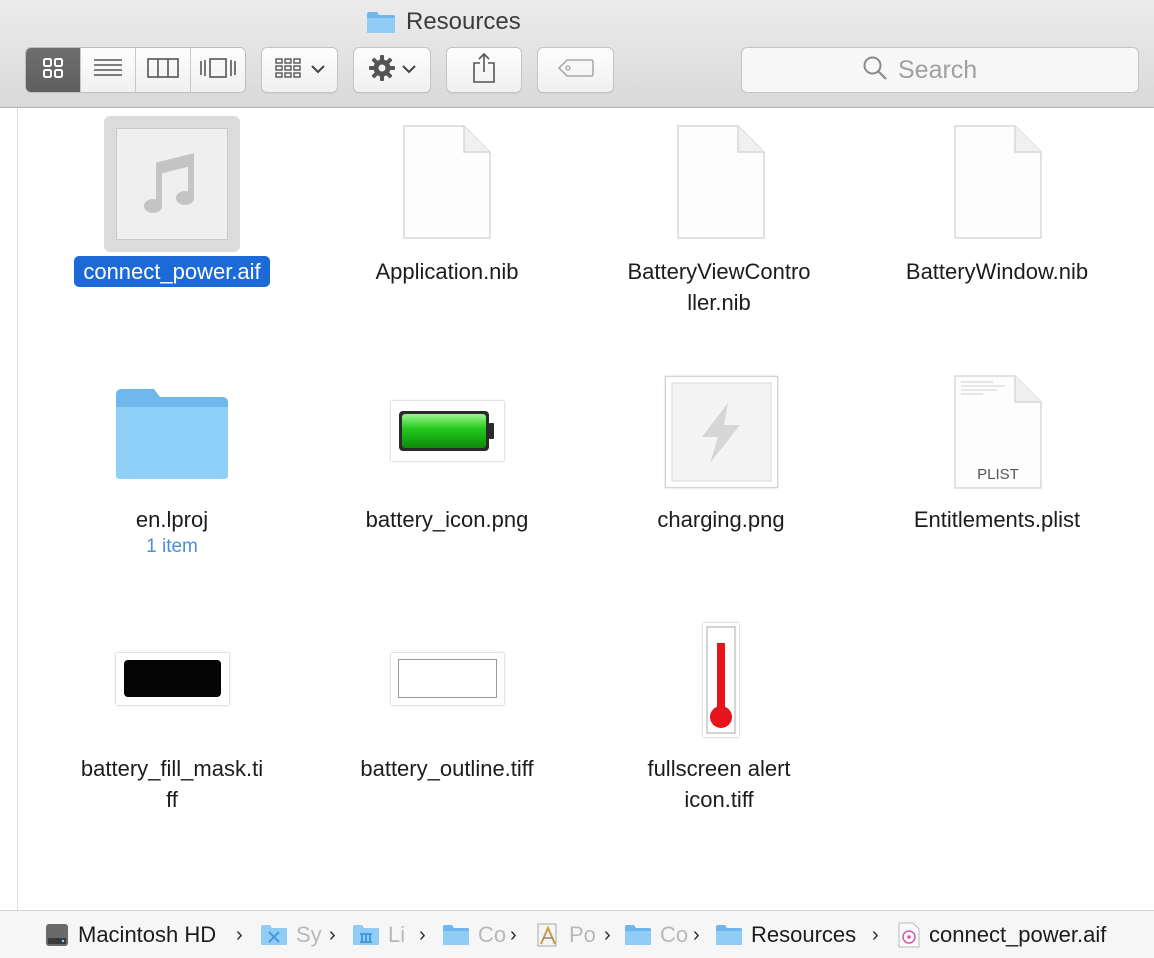 The image size is (1154, 958). I want to click on path-item-label: Sy, so click(309, 934).